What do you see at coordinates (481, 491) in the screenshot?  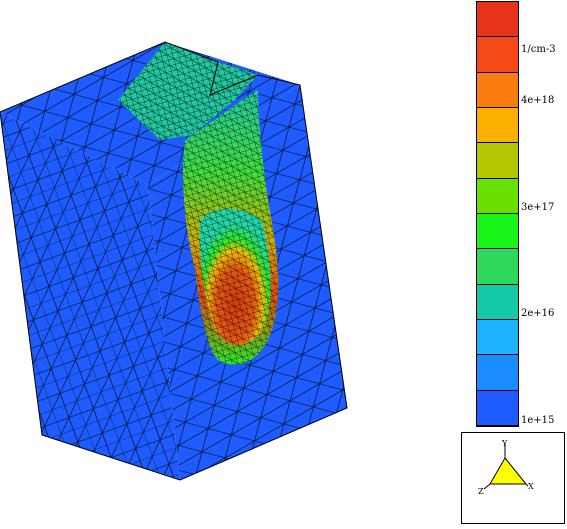 I see `axis-label-z: Z` at bounding box center [481, 491].